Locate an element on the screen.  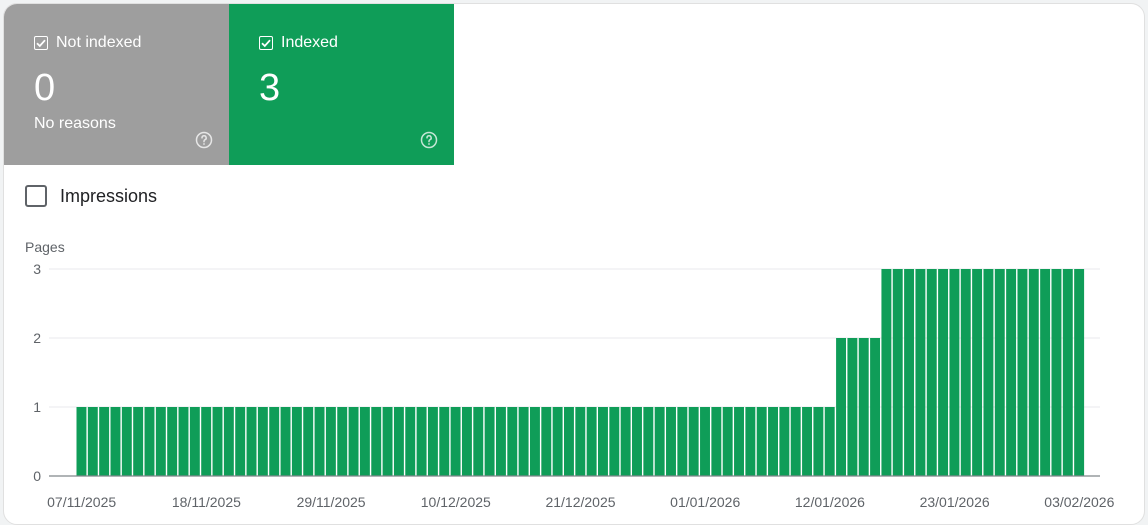
x-tick-label: 29/11/2025 is located at coordinates (331, 502).